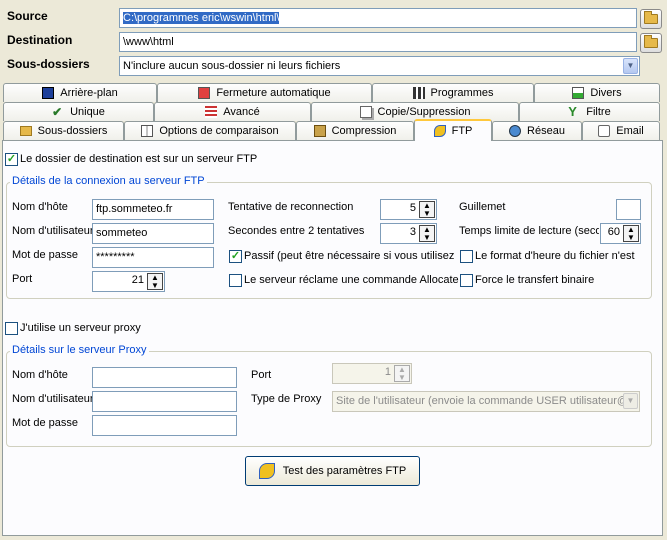 The width and height of the screenshot is (667, 540). Describe the element at coordinates (128, 281) in the screenshot. I see `ftp-port-spinner: 21 ▲ ▼` at that location.